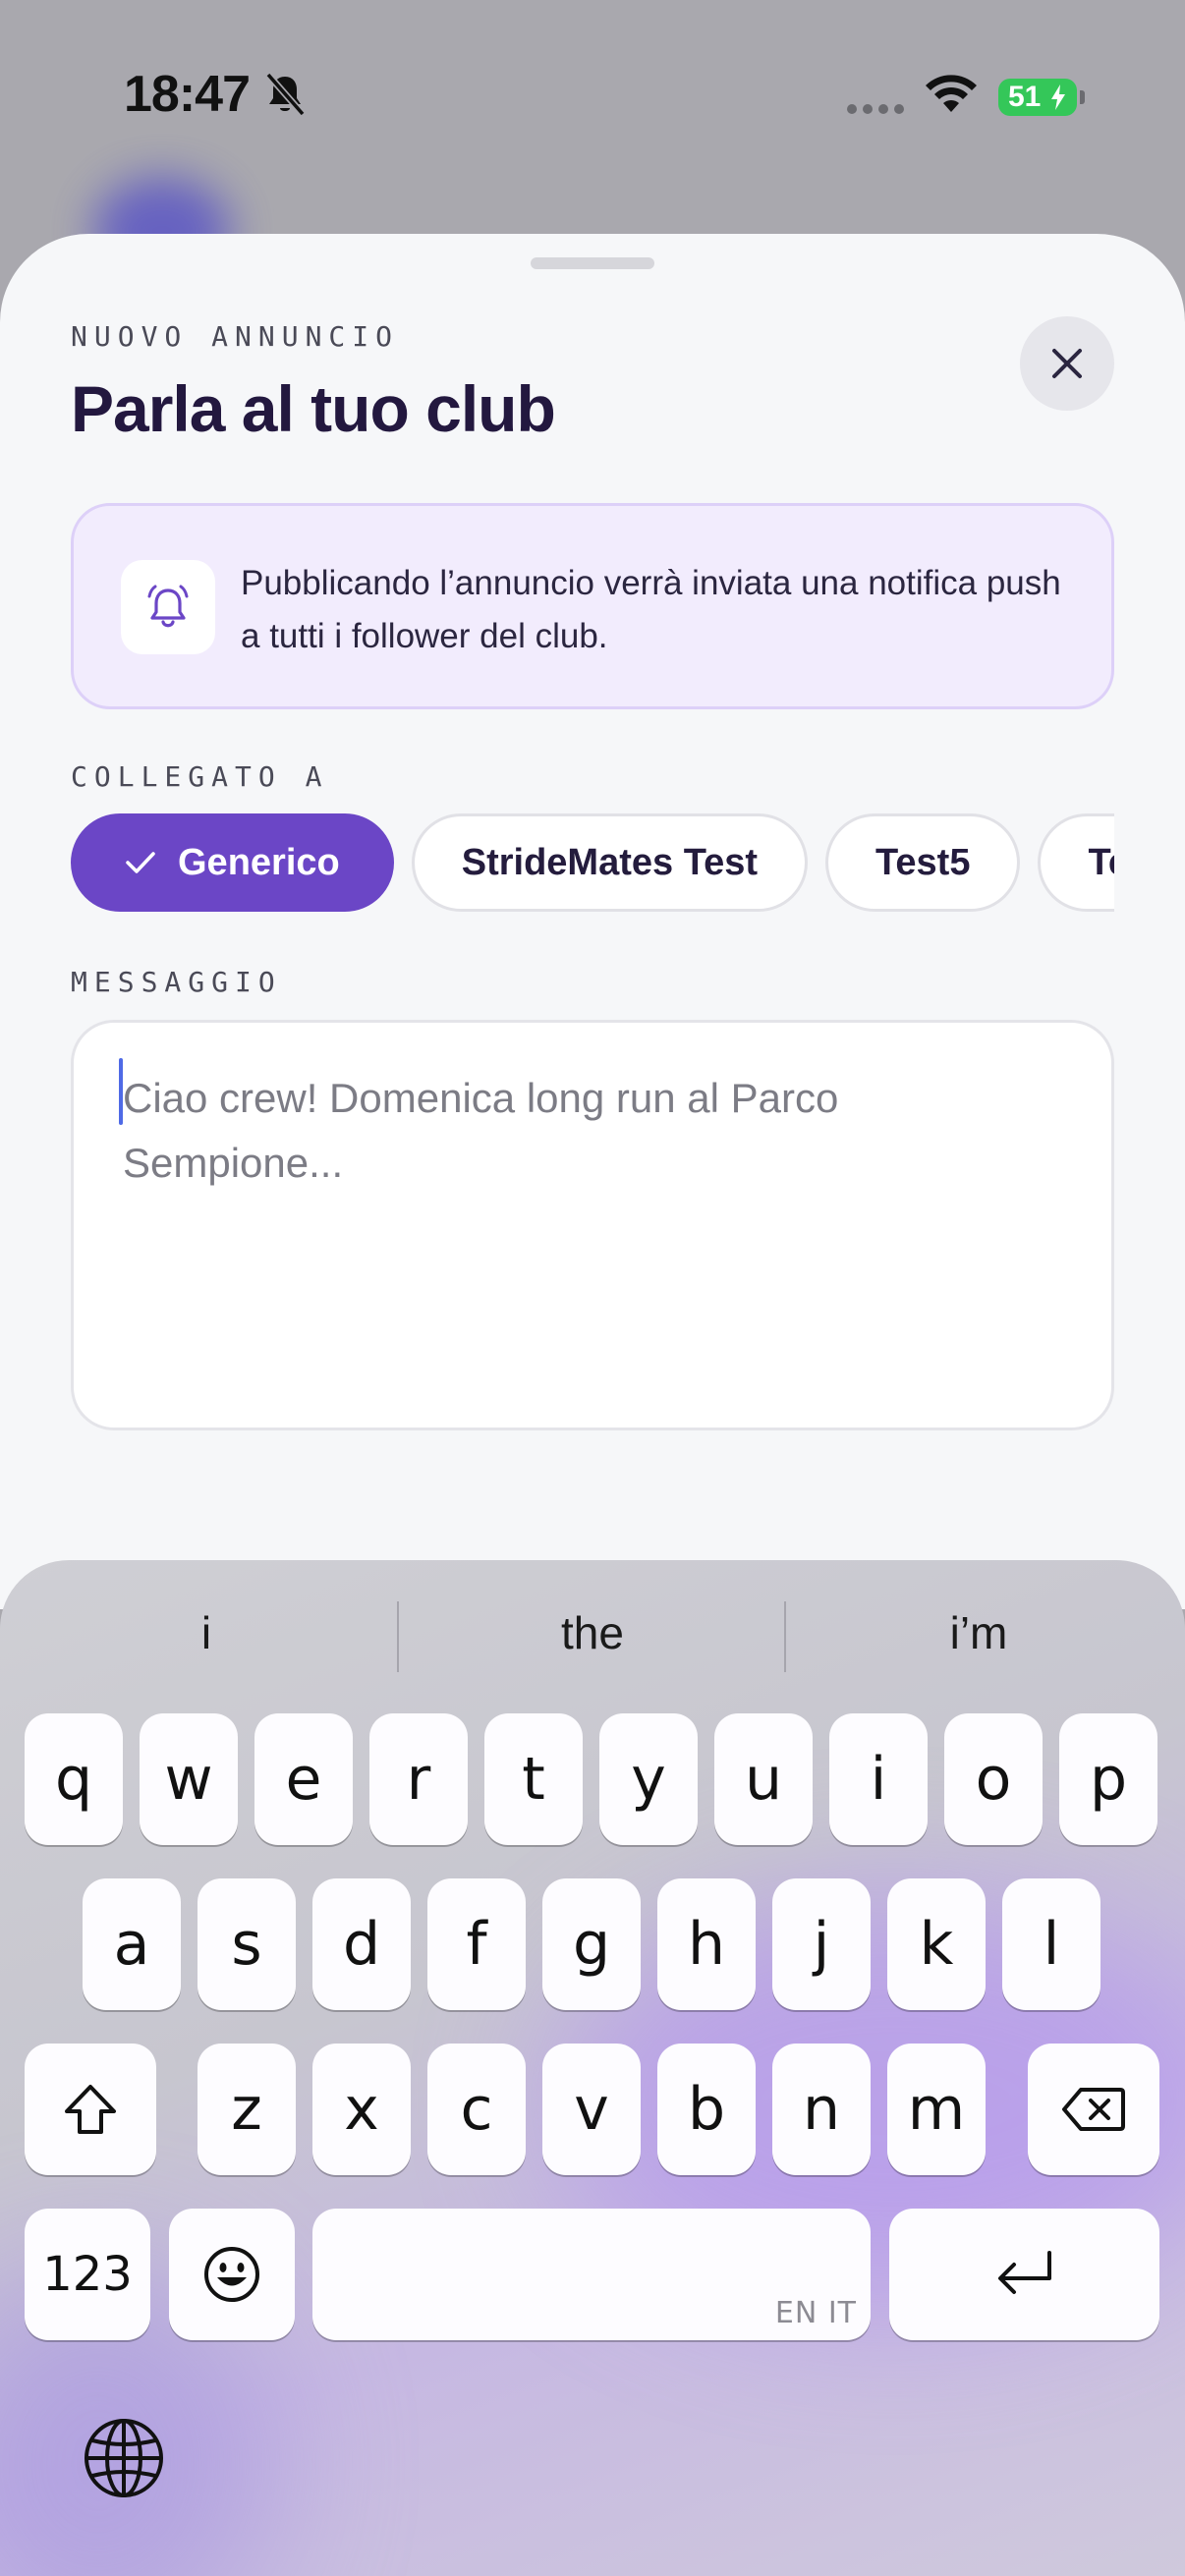 This screenshot has height=2576, width=1185. I want to click on bell-icon, so click(168, 606).